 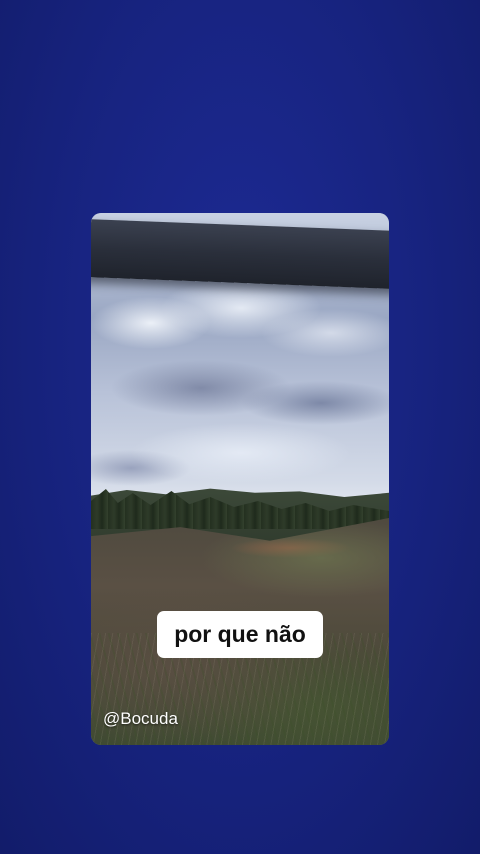 I want to click on caption-text: por que não, so click(x=240, y=634).